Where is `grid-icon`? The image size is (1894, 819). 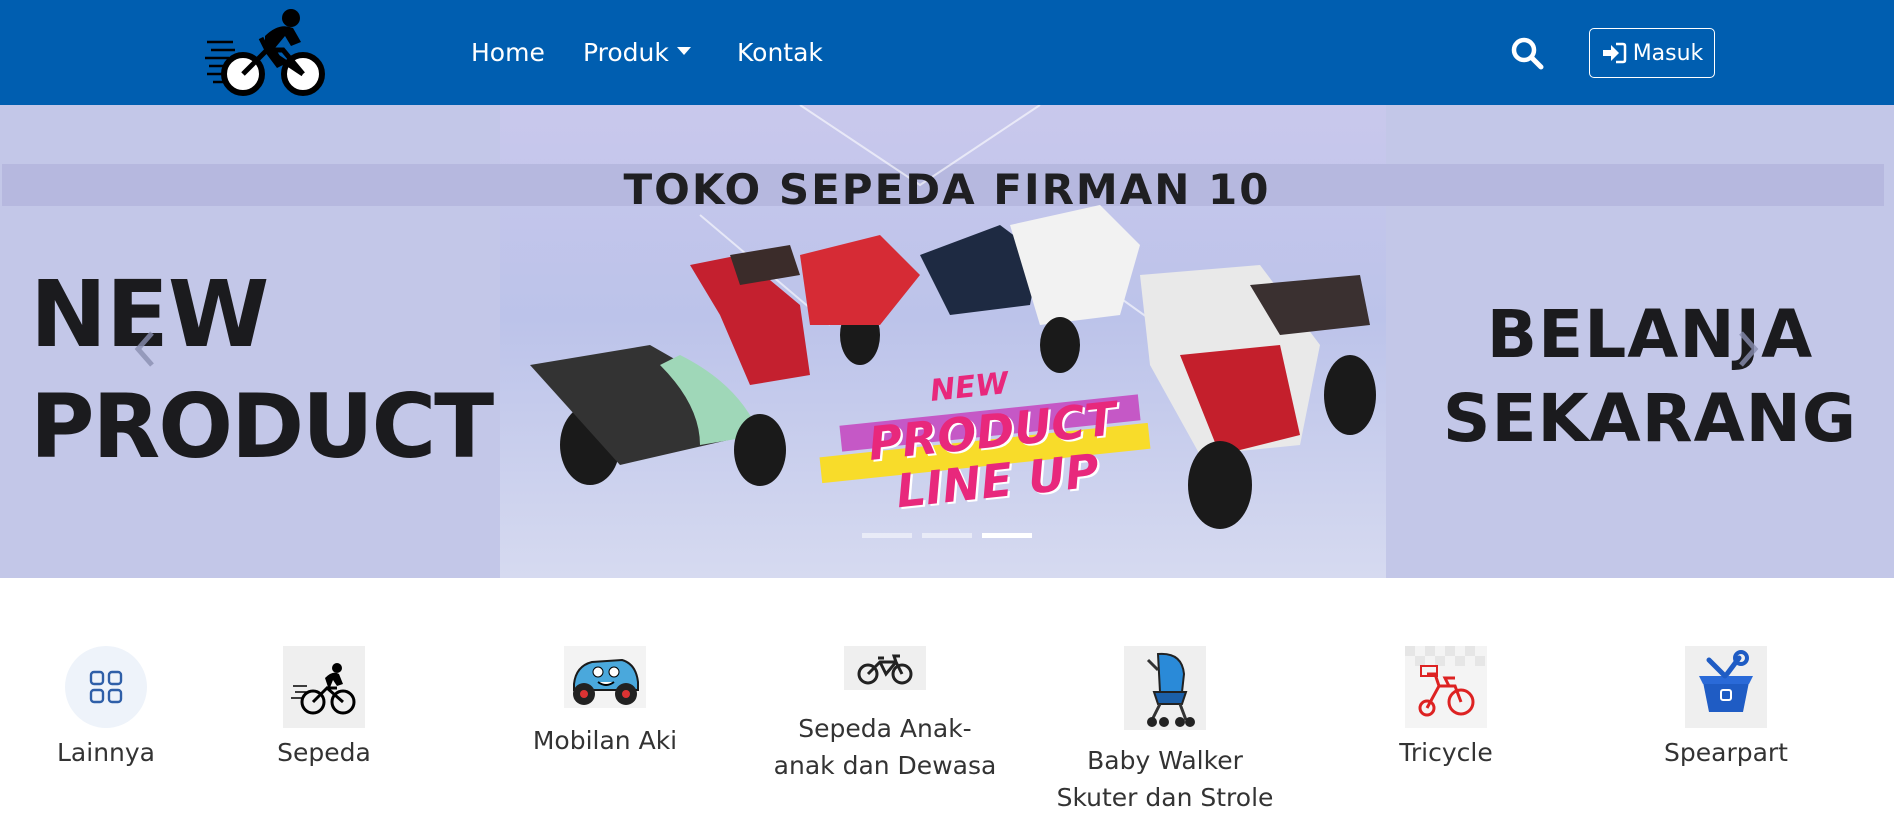
grid-icon is located at coordinates (106, 687).